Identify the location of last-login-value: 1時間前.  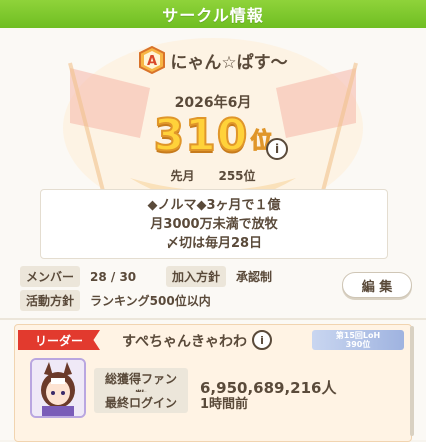
(224, 404).